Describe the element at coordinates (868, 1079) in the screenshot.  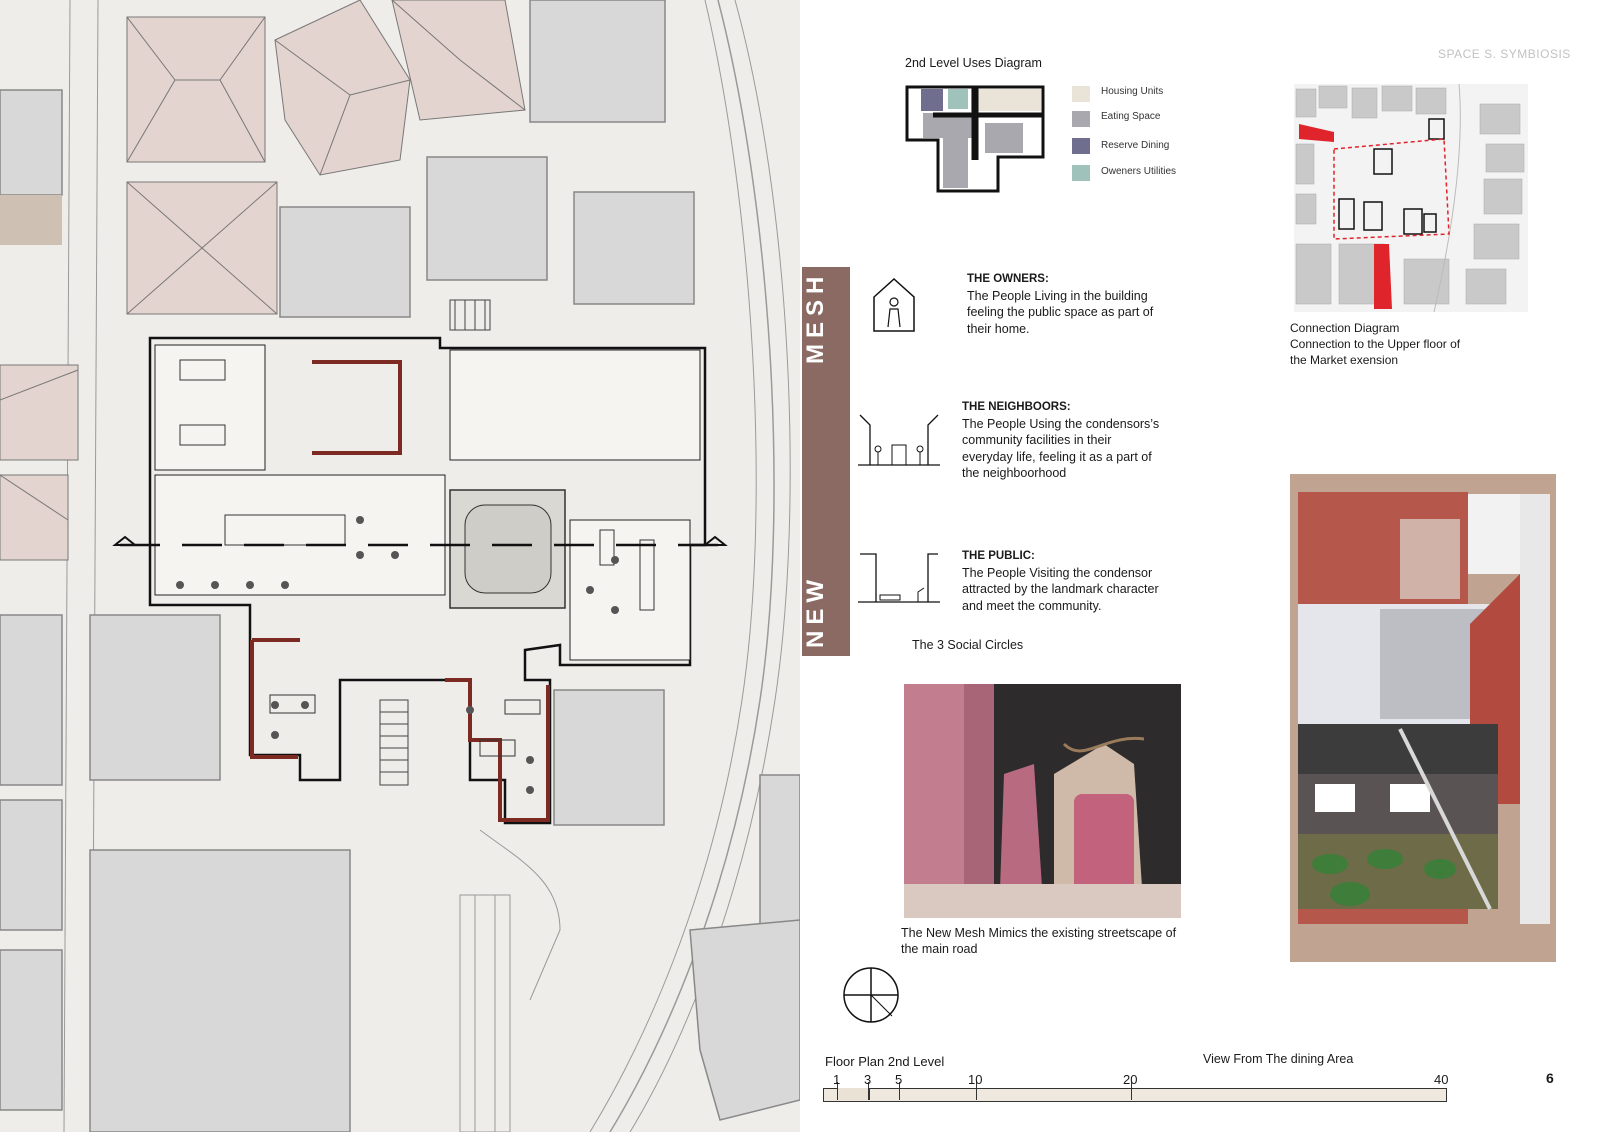
I see `scale-label-3: 3` at that location.